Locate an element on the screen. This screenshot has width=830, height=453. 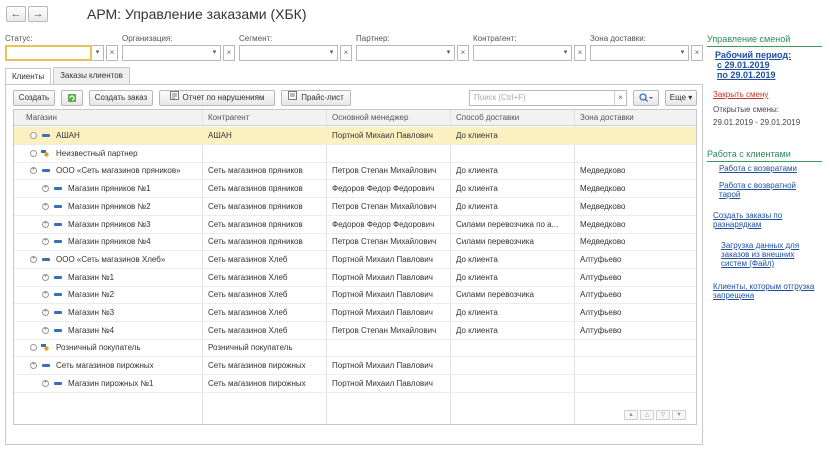
link-line: Клиенты, которым отгрузка is located at coordinates (764, 286).